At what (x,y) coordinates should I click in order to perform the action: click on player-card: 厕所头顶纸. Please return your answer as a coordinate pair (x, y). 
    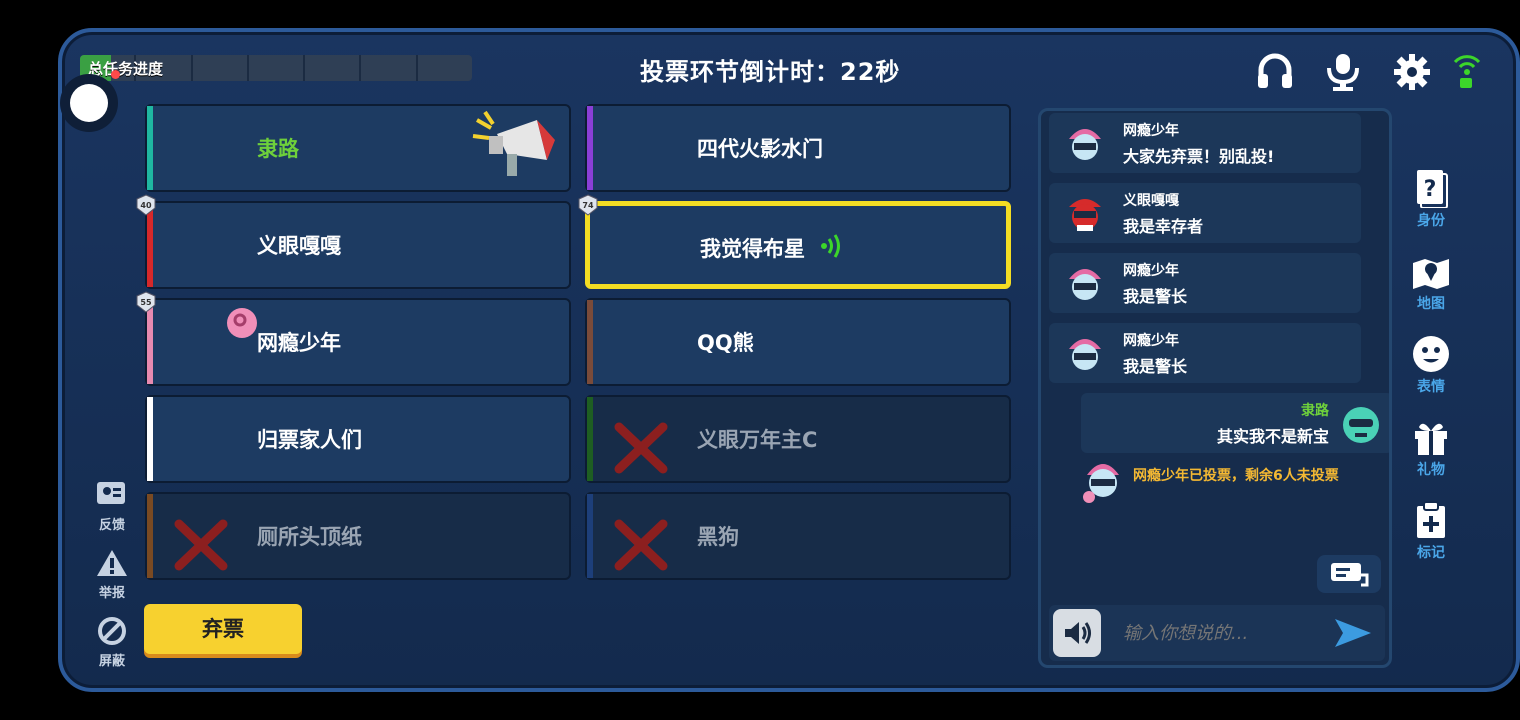
    Looking at the image, I should click on (358, 536).